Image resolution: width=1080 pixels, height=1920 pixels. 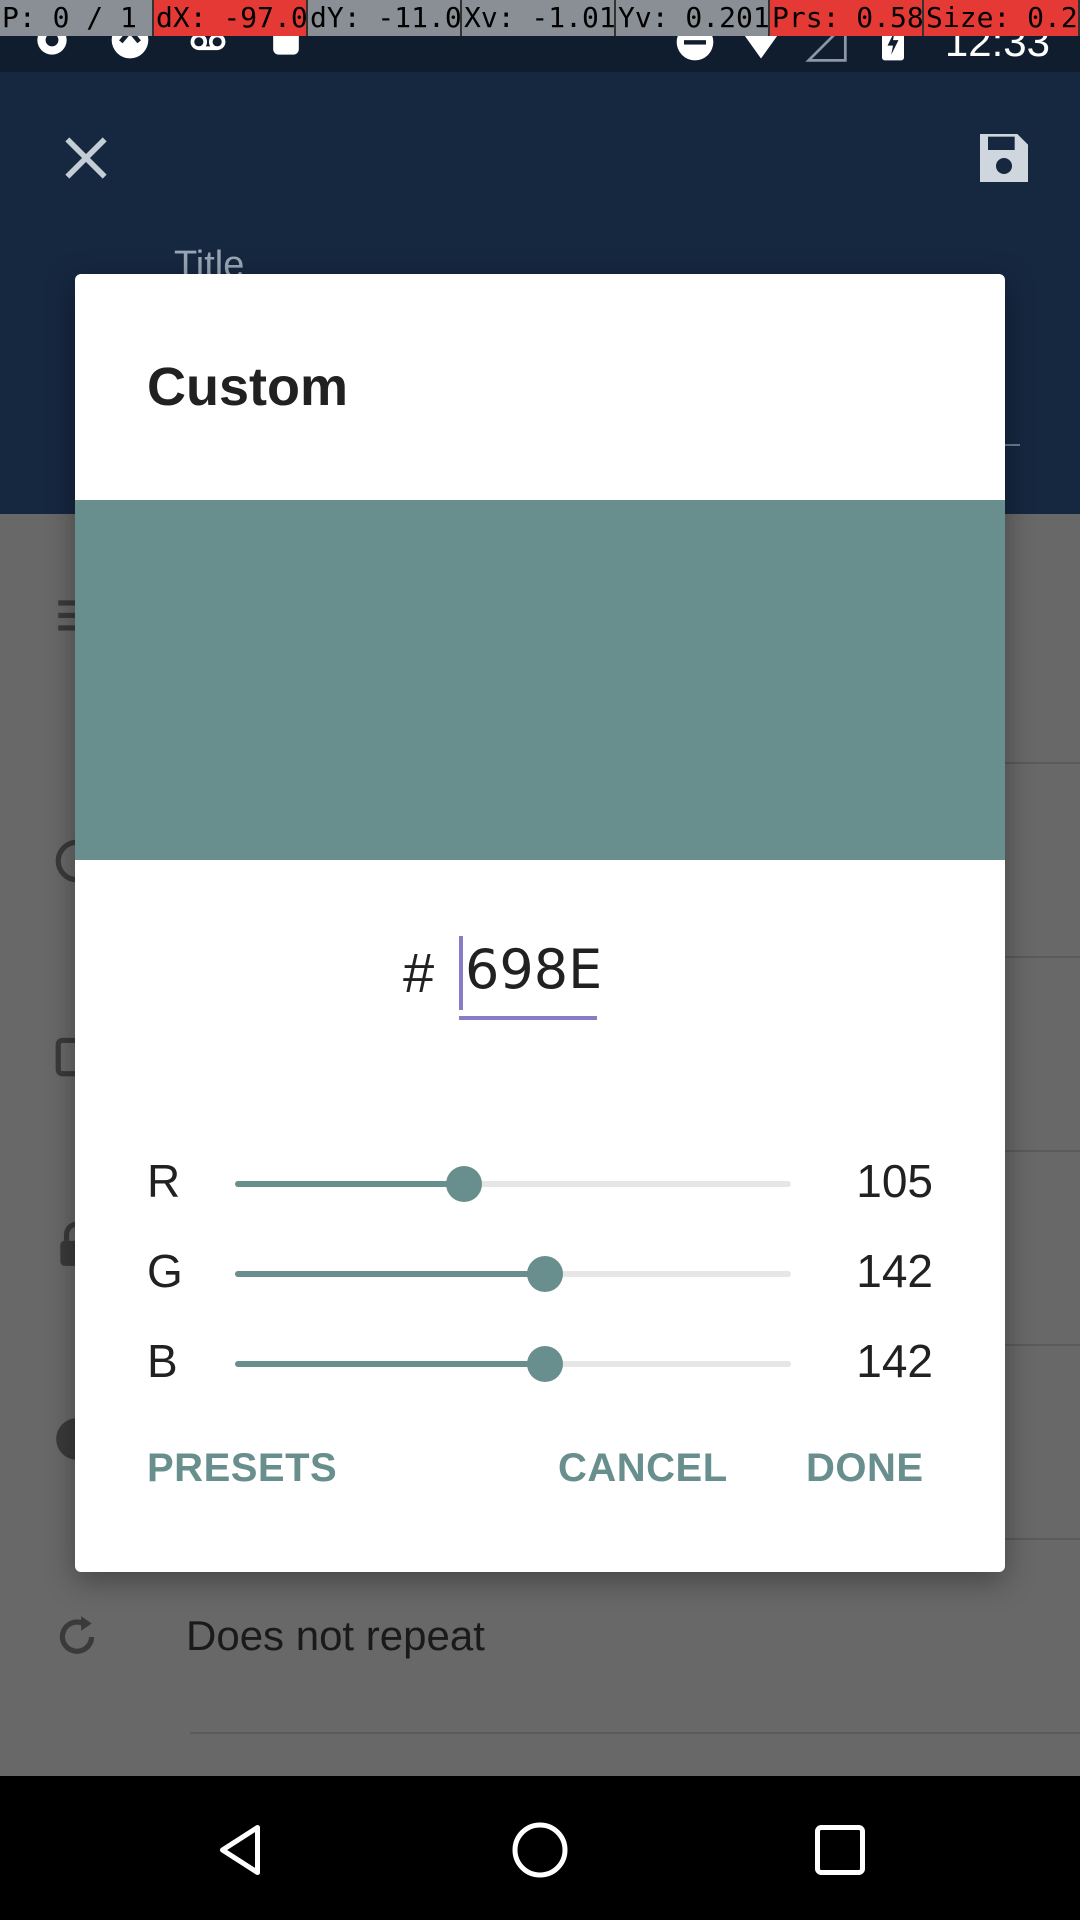 What do you see at coordinates (386, 18) in the screenshot?
I see `debug-dy: dY: -11.0` at bounding box center [386, 18].